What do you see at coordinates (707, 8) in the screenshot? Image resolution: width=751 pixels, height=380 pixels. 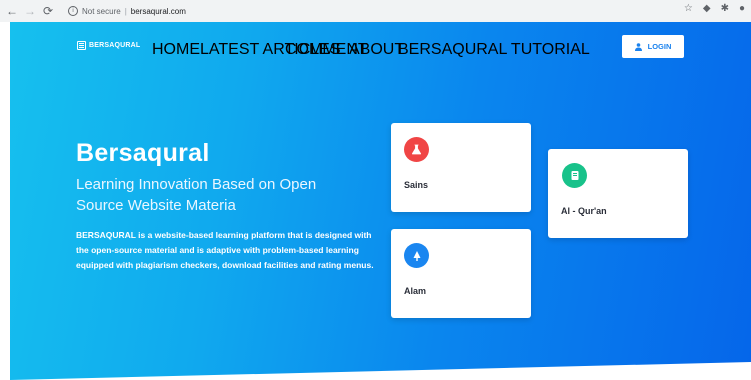 I see `extension-icon: ◆` at bounding box center [707, 8].